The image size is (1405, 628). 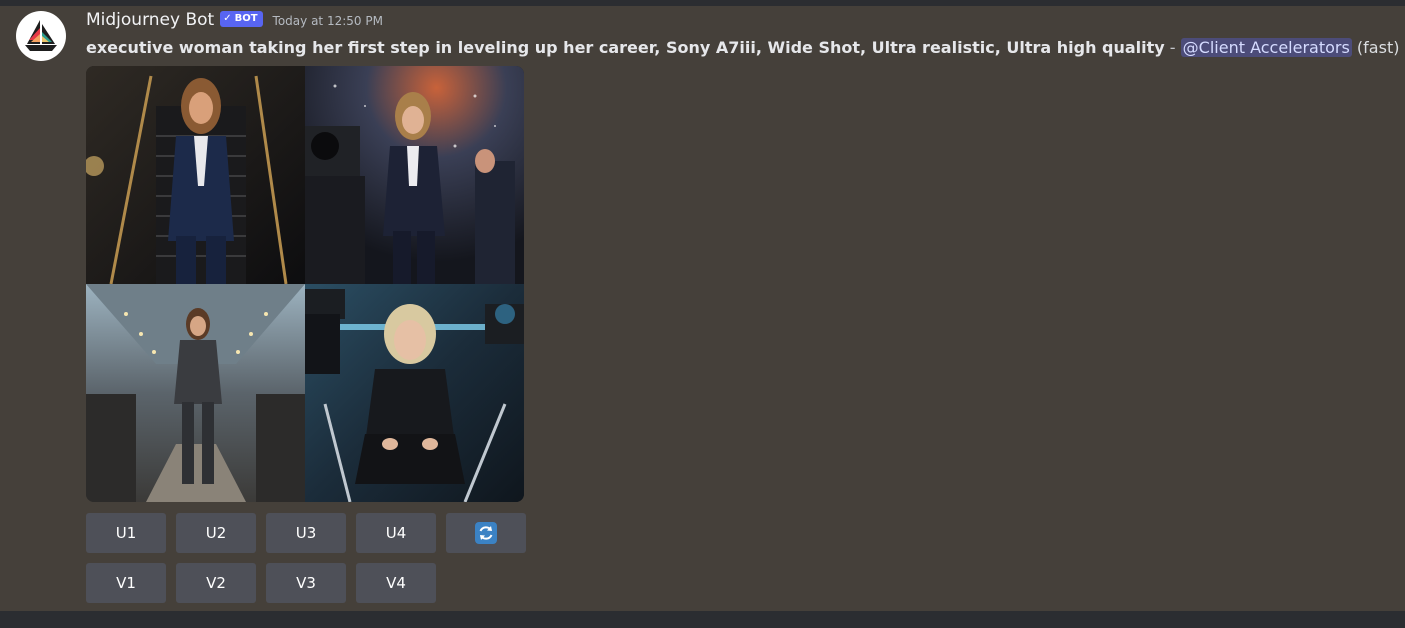 I want to click on reroll-button, so click(x=486, y=533).